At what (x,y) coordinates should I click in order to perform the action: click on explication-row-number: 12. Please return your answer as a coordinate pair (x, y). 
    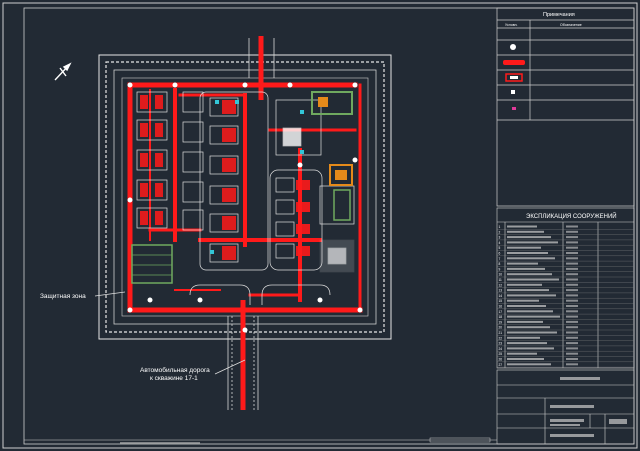
    Looking at the image, I should click on (501, 285).